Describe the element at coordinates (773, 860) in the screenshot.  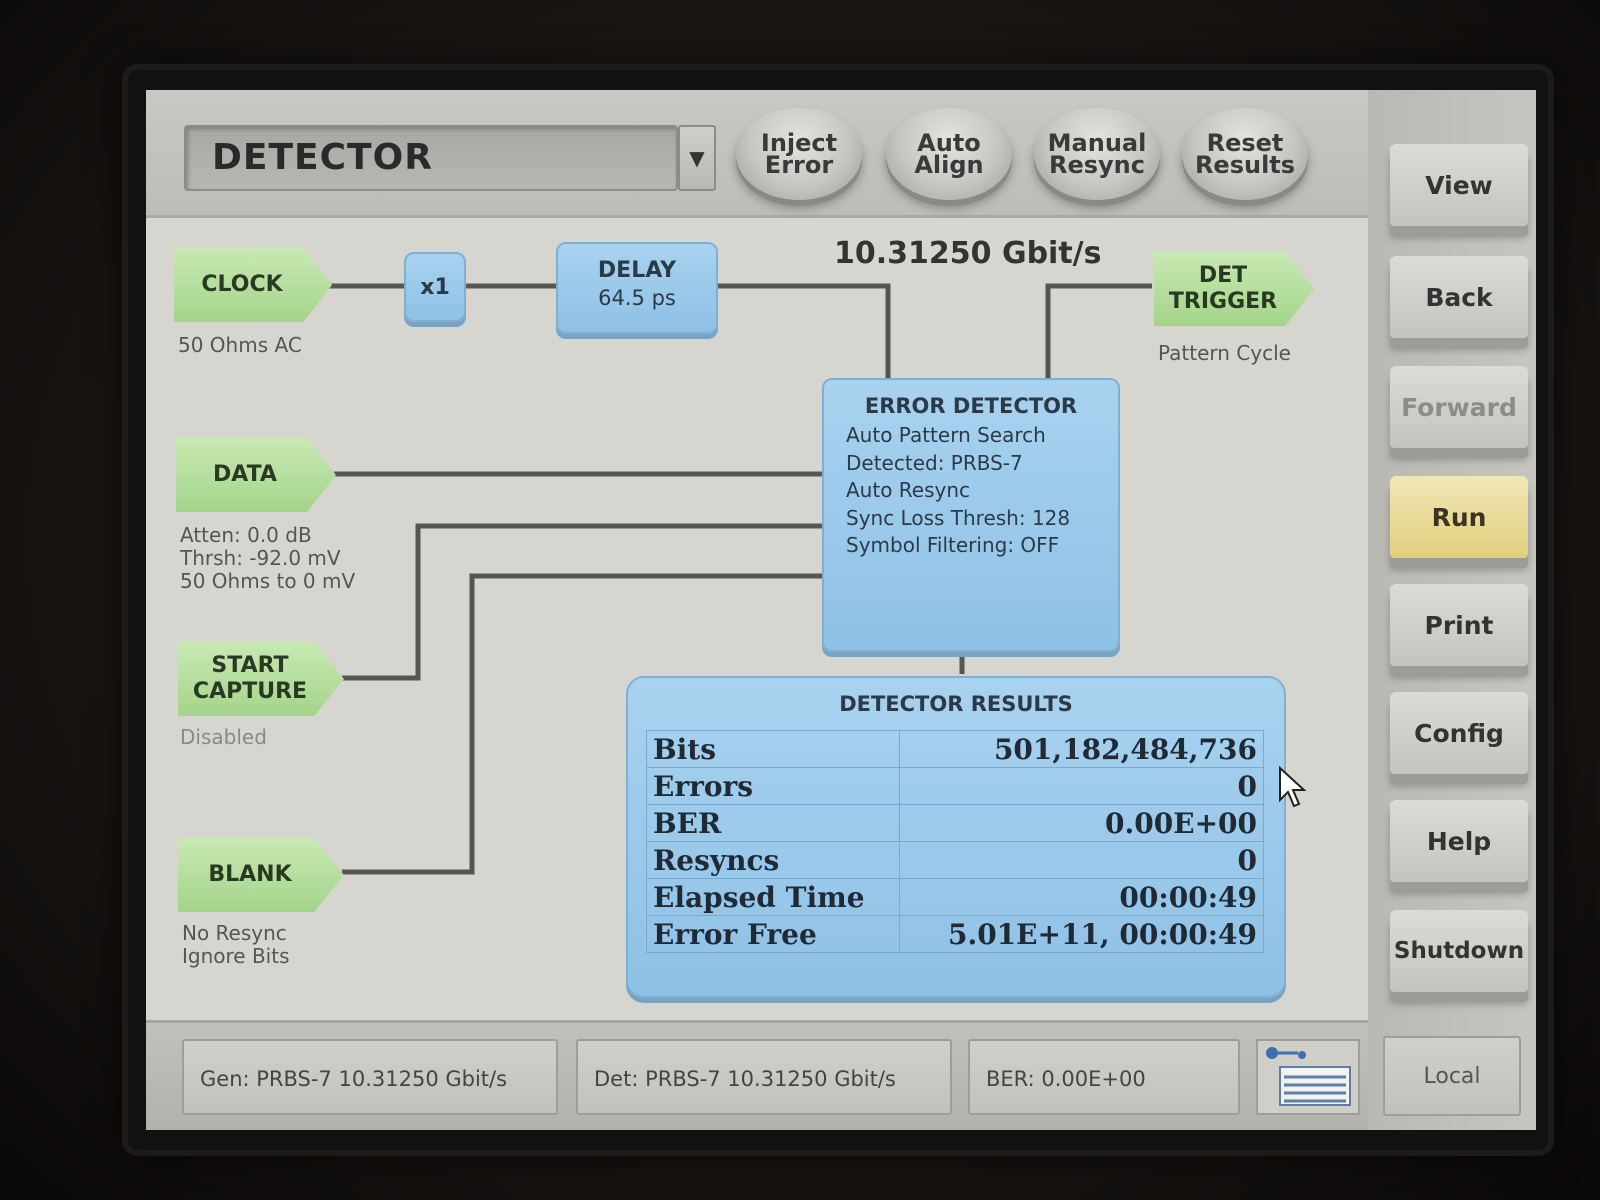
I see `row-label: Resyncs` at that location.